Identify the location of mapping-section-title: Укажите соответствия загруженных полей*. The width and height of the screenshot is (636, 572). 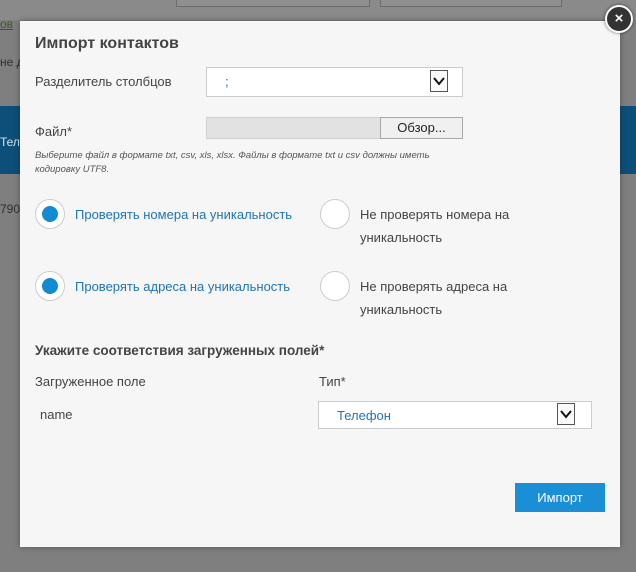
(180, 350).